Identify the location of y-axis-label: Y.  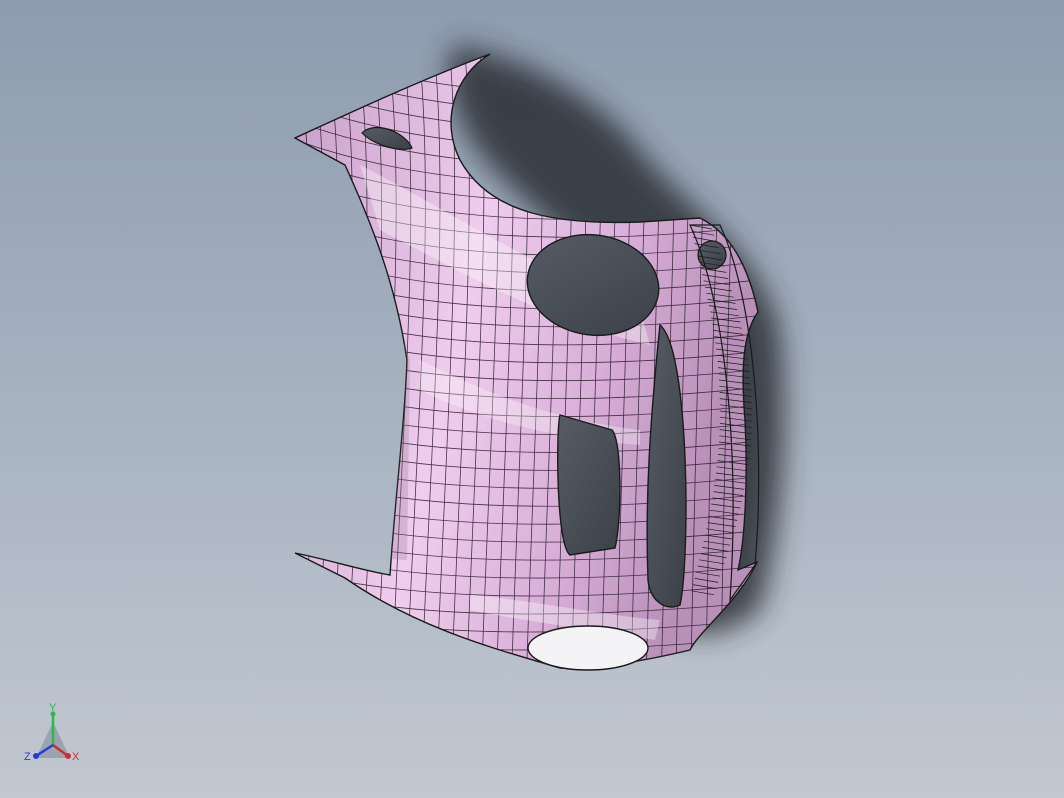
(53, 708).